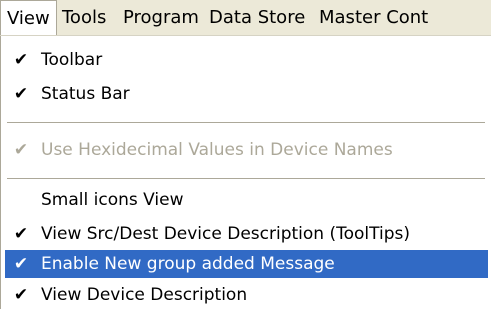 The height and width of the screenshot is (309, 491). What do you see at coordinates (84, 17) in the screenshot?
I see `menu-tools: Tools` at bounding box center [84, 17].